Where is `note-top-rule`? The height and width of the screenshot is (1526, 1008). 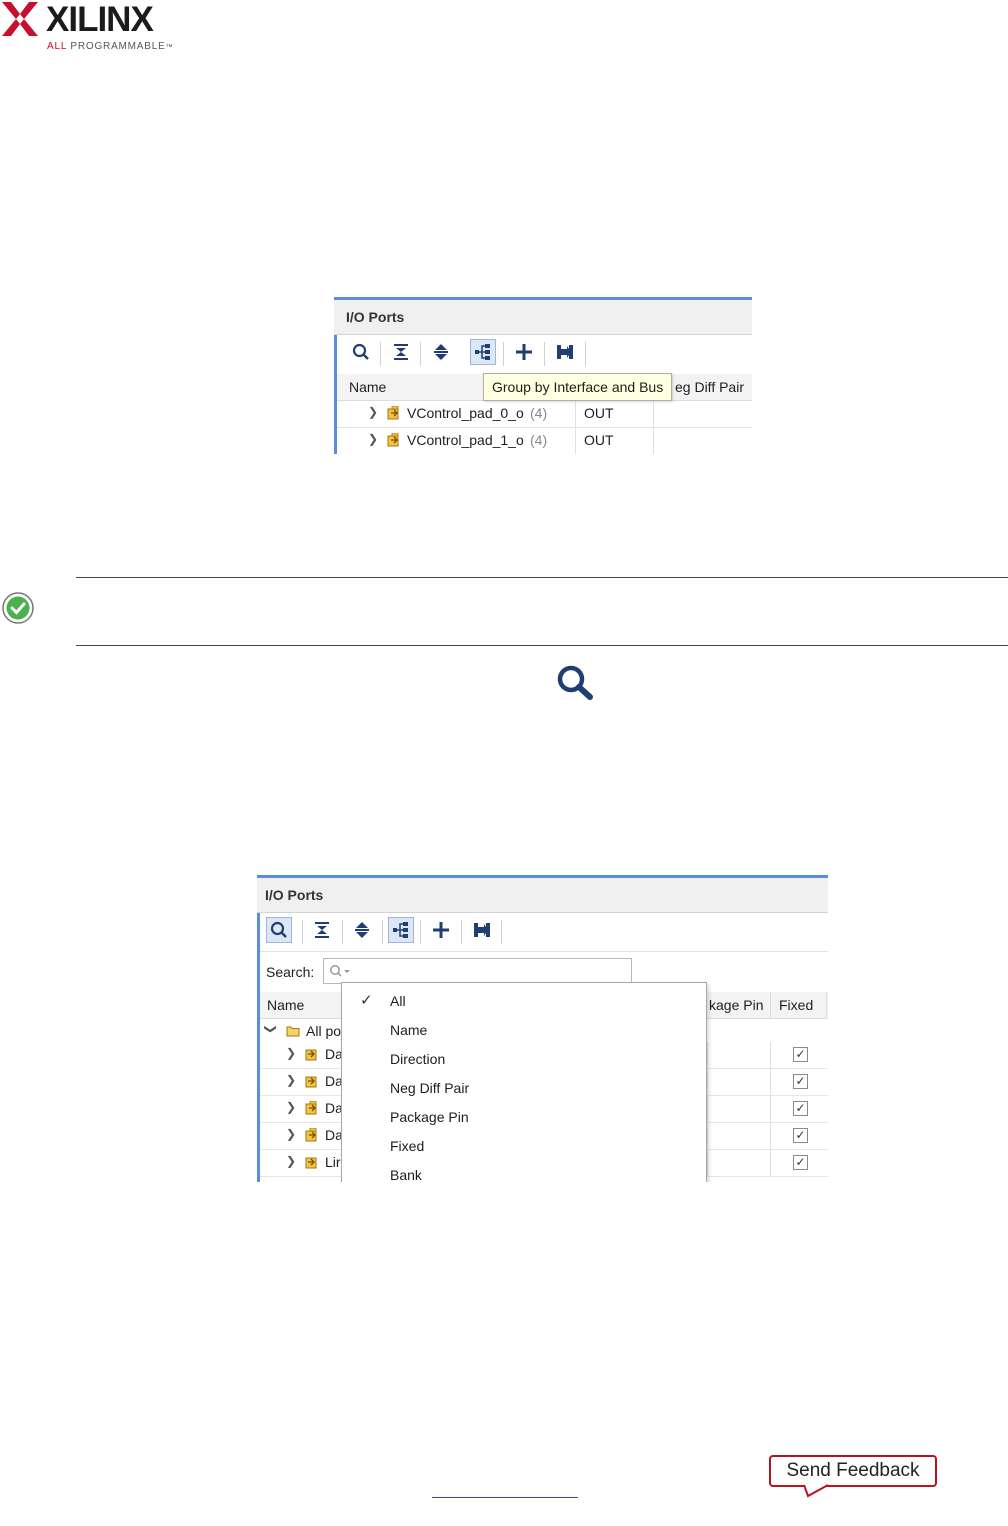 note-top-rule is located at coordinates (542, 577).